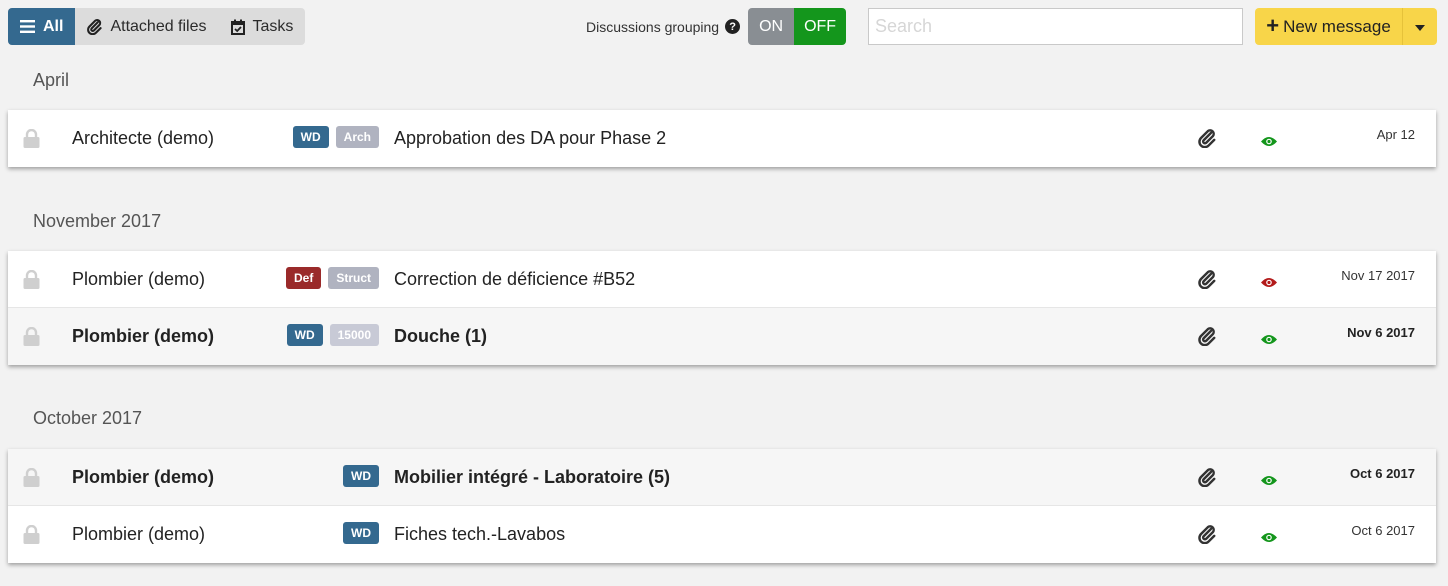 The width and height of the screenshot is (1448, 586). I want to click on group-title: October 2017, so click(88, 418).